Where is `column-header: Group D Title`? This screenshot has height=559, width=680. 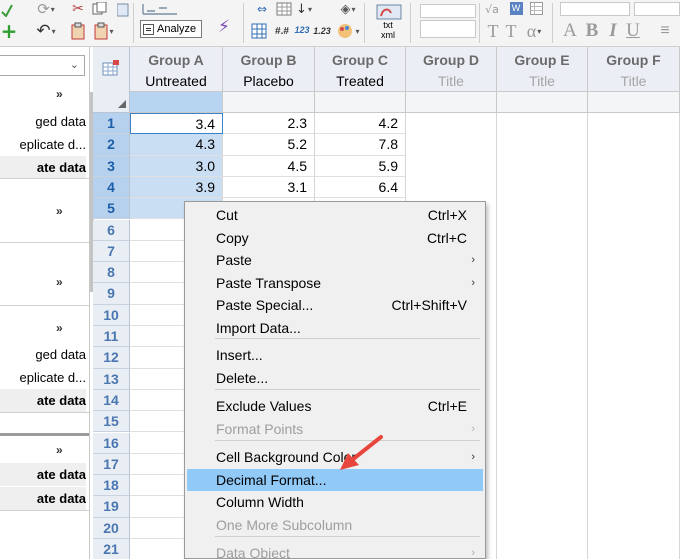 column-header: Group D Title is located at coordinates (451, 69).